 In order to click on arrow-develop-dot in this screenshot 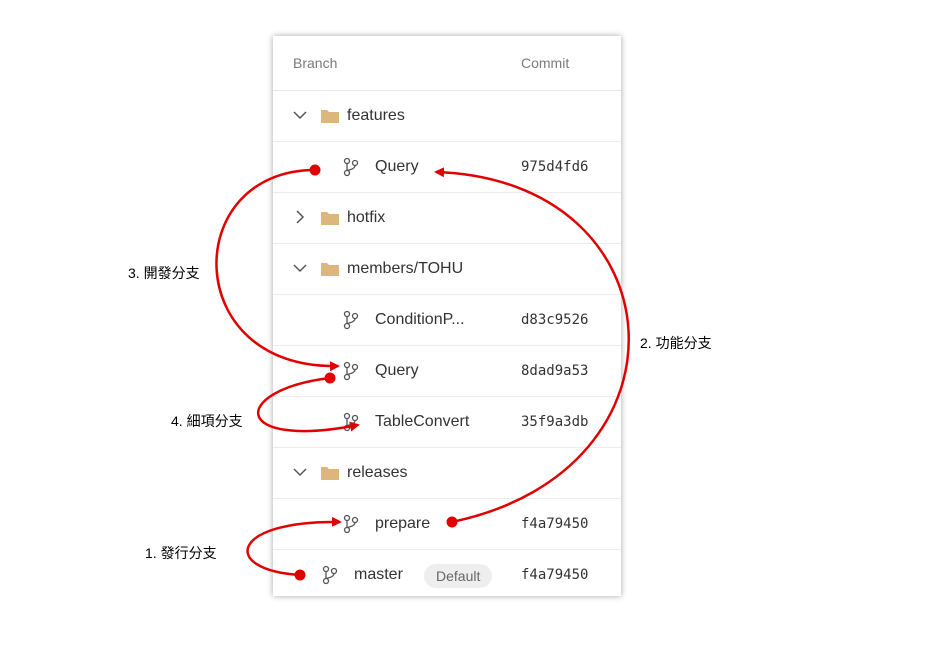, I will do `click(315, 170)`.